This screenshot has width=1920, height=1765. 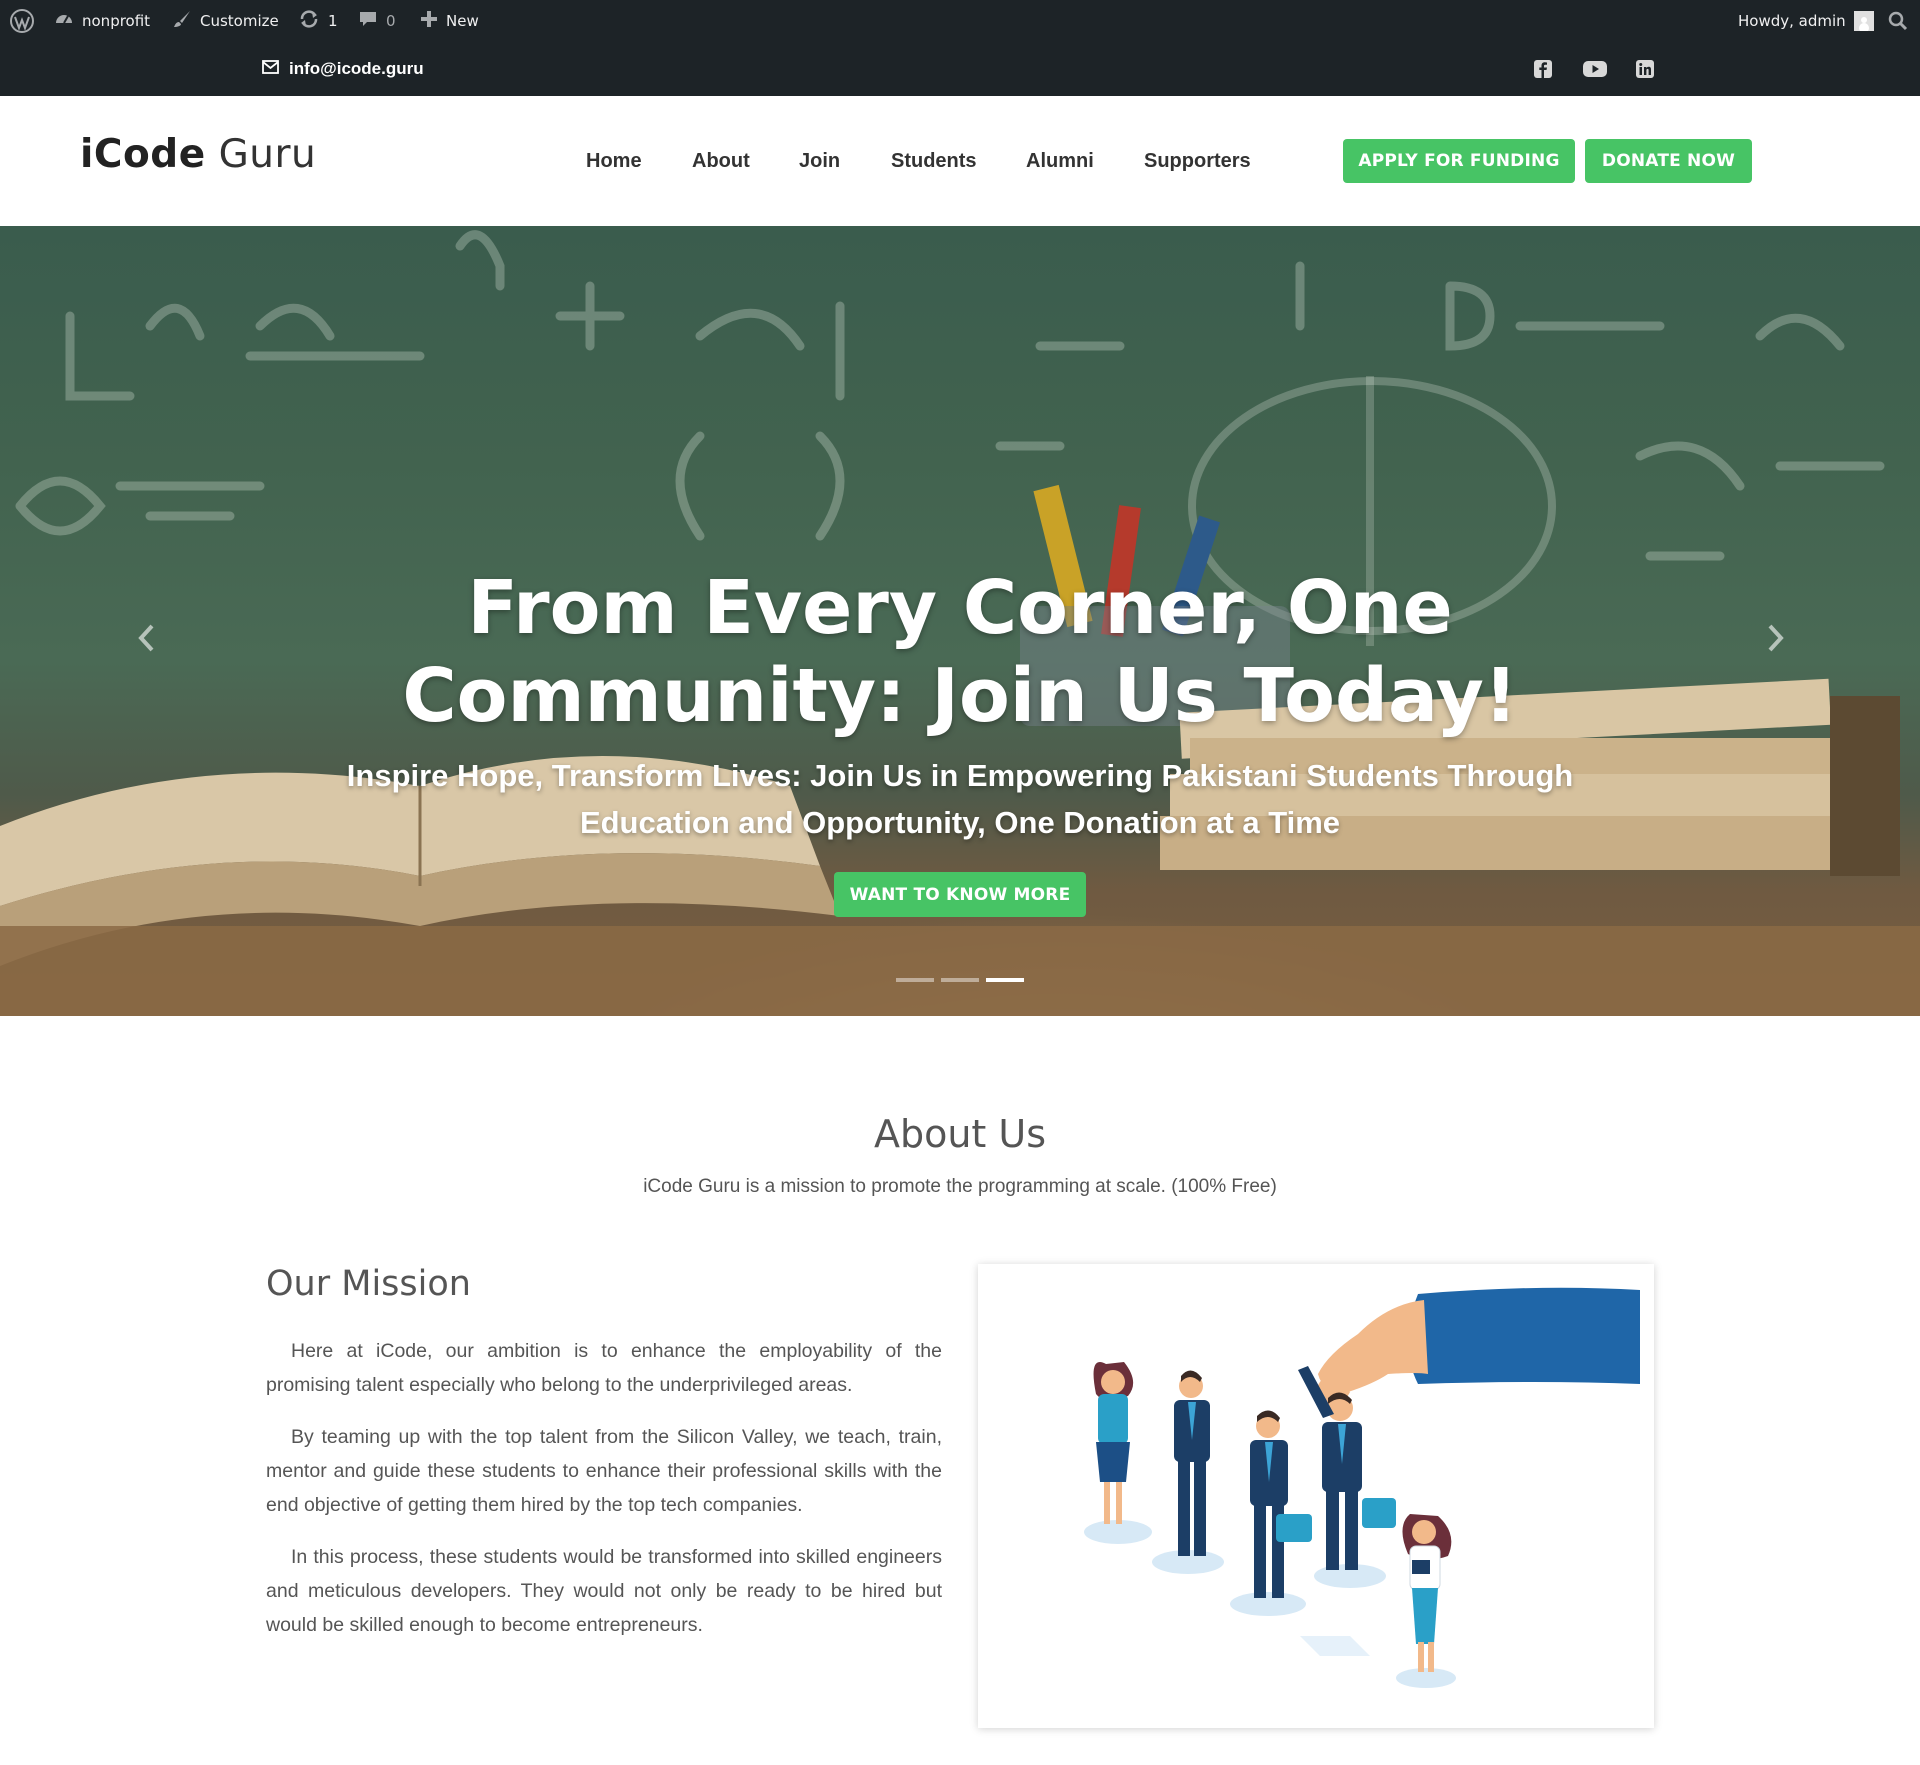 I want to click on brush-icon, so click(x=182, y=21).